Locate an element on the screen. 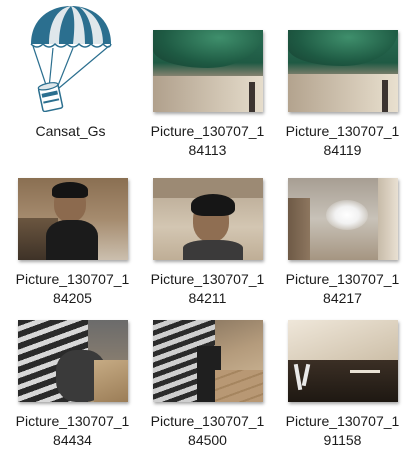  file-item-cansat-gs: Cansat_Gs is located at coordinates (70, 74).